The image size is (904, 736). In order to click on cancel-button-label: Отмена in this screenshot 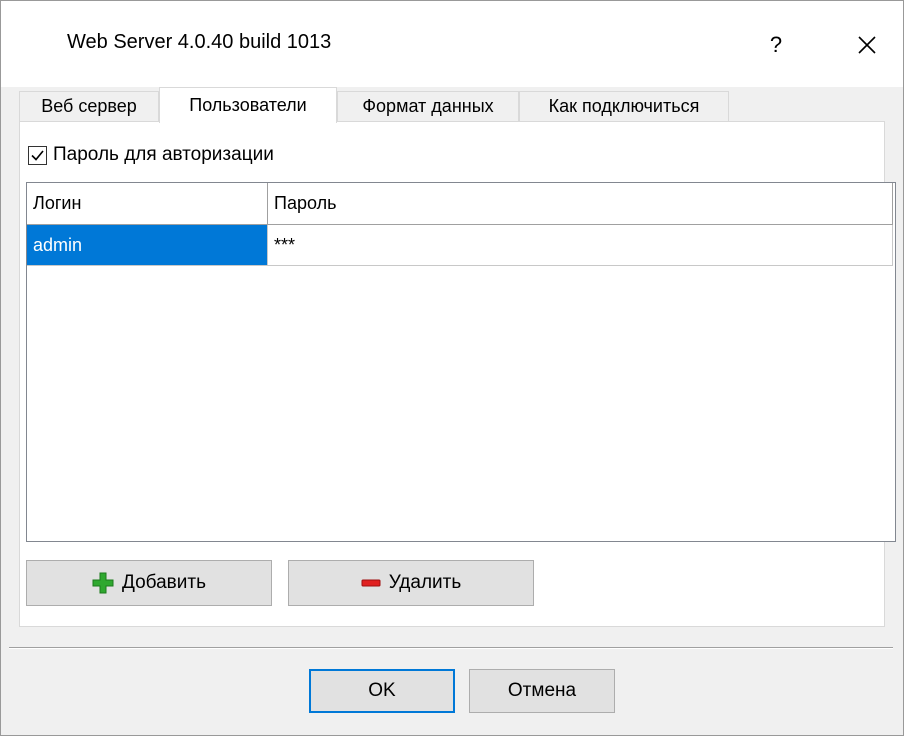, I will do `click(542, 690)`.